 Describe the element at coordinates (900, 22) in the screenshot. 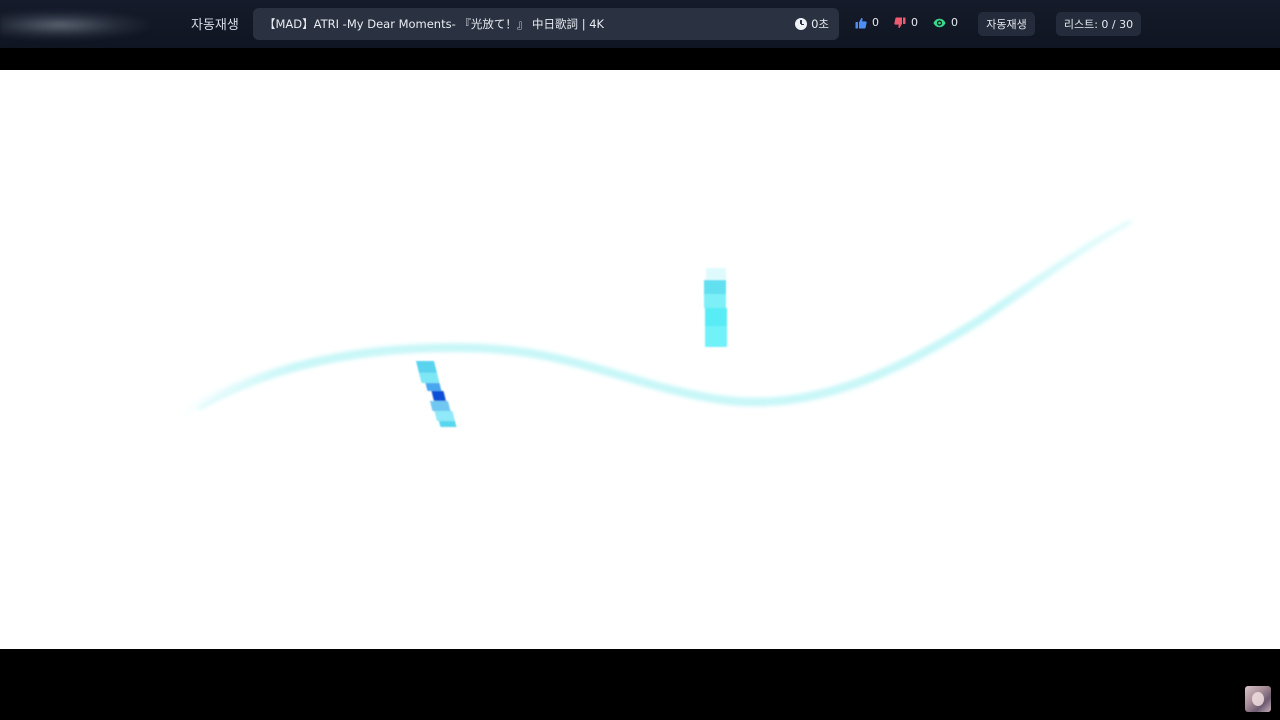

I see `thumbs-down-icon` at that location.